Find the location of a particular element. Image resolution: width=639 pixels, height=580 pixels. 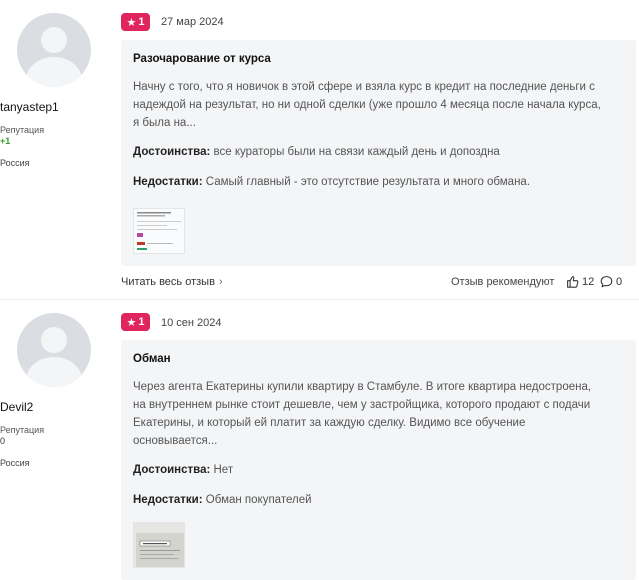

reputation-value: 0 is located at coordinates (3, 441).